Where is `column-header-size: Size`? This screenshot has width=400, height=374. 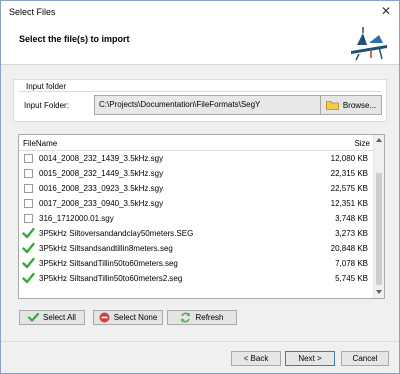
column-header-size: Size is located at coordinates (362, 143).